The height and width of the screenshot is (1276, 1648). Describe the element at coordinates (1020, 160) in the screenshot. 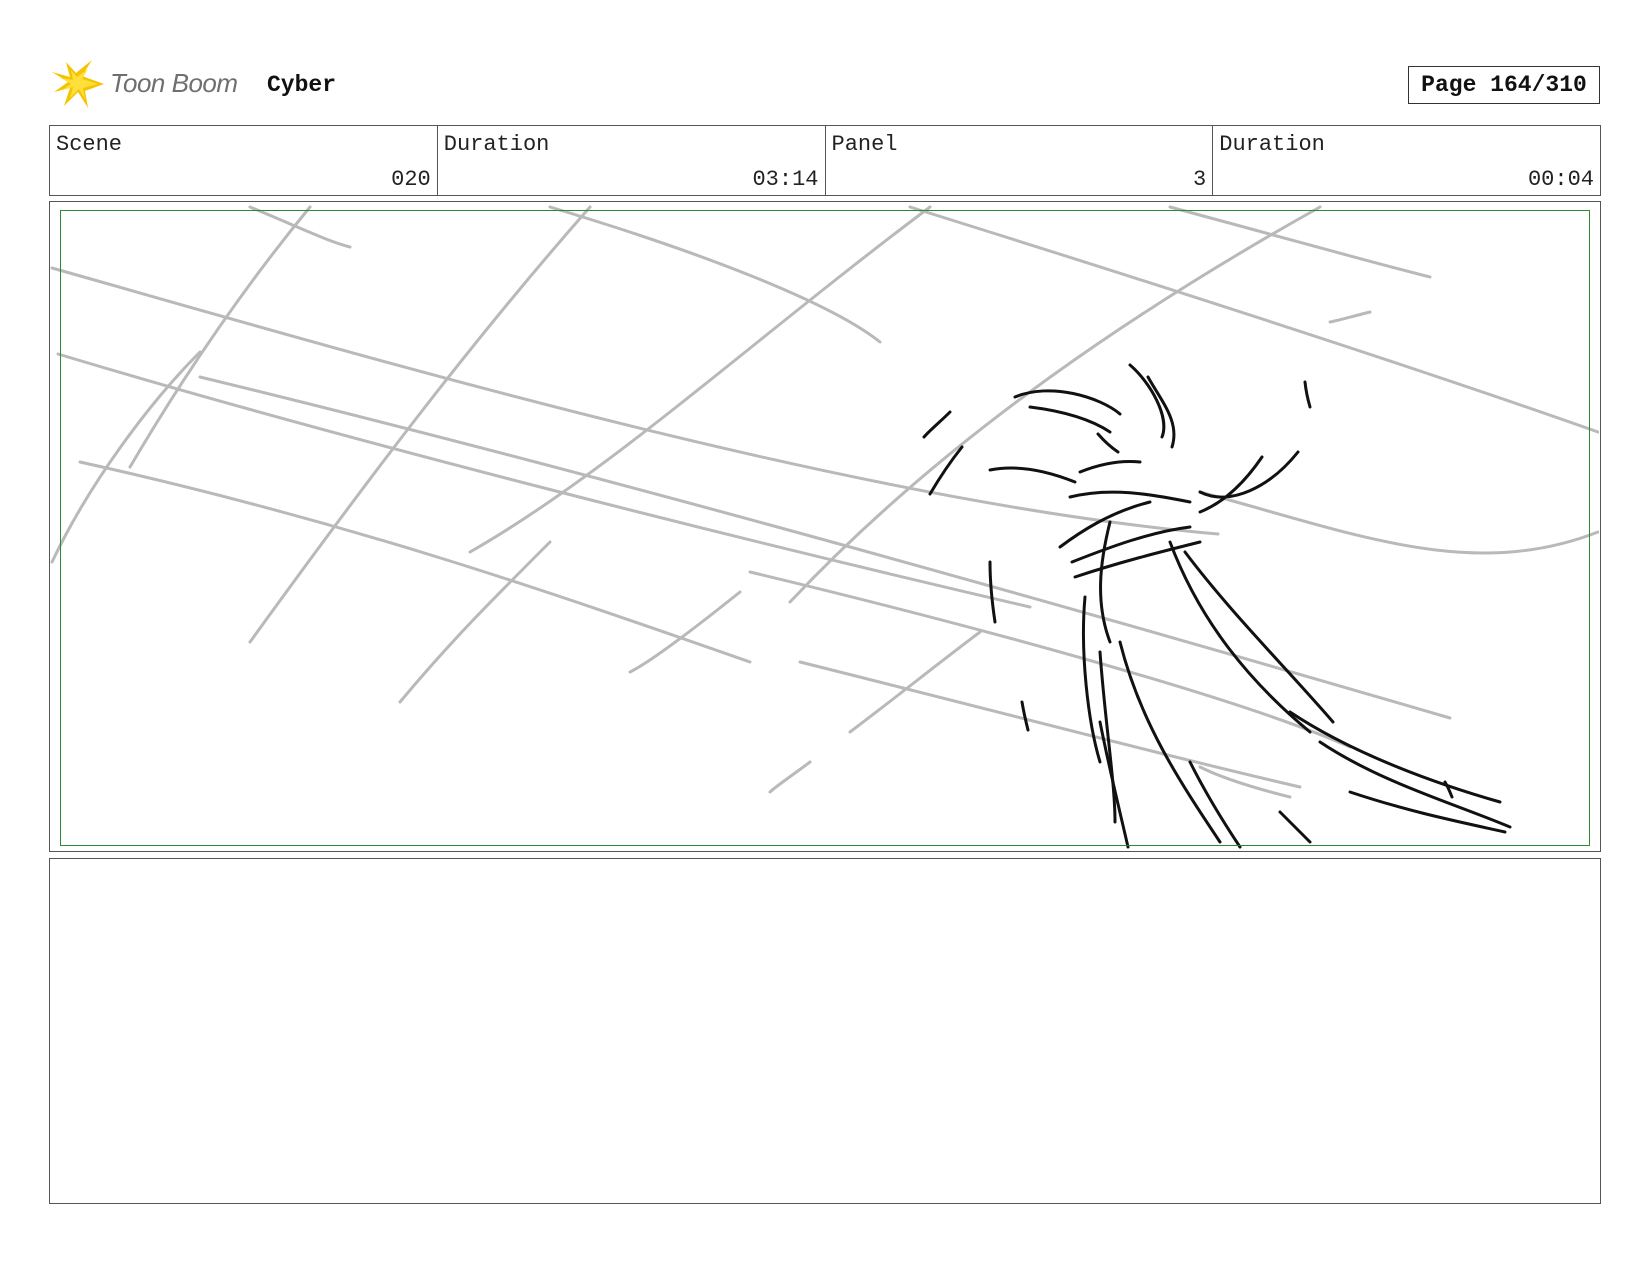

I see `panel-cell: Panel 3` at that location.